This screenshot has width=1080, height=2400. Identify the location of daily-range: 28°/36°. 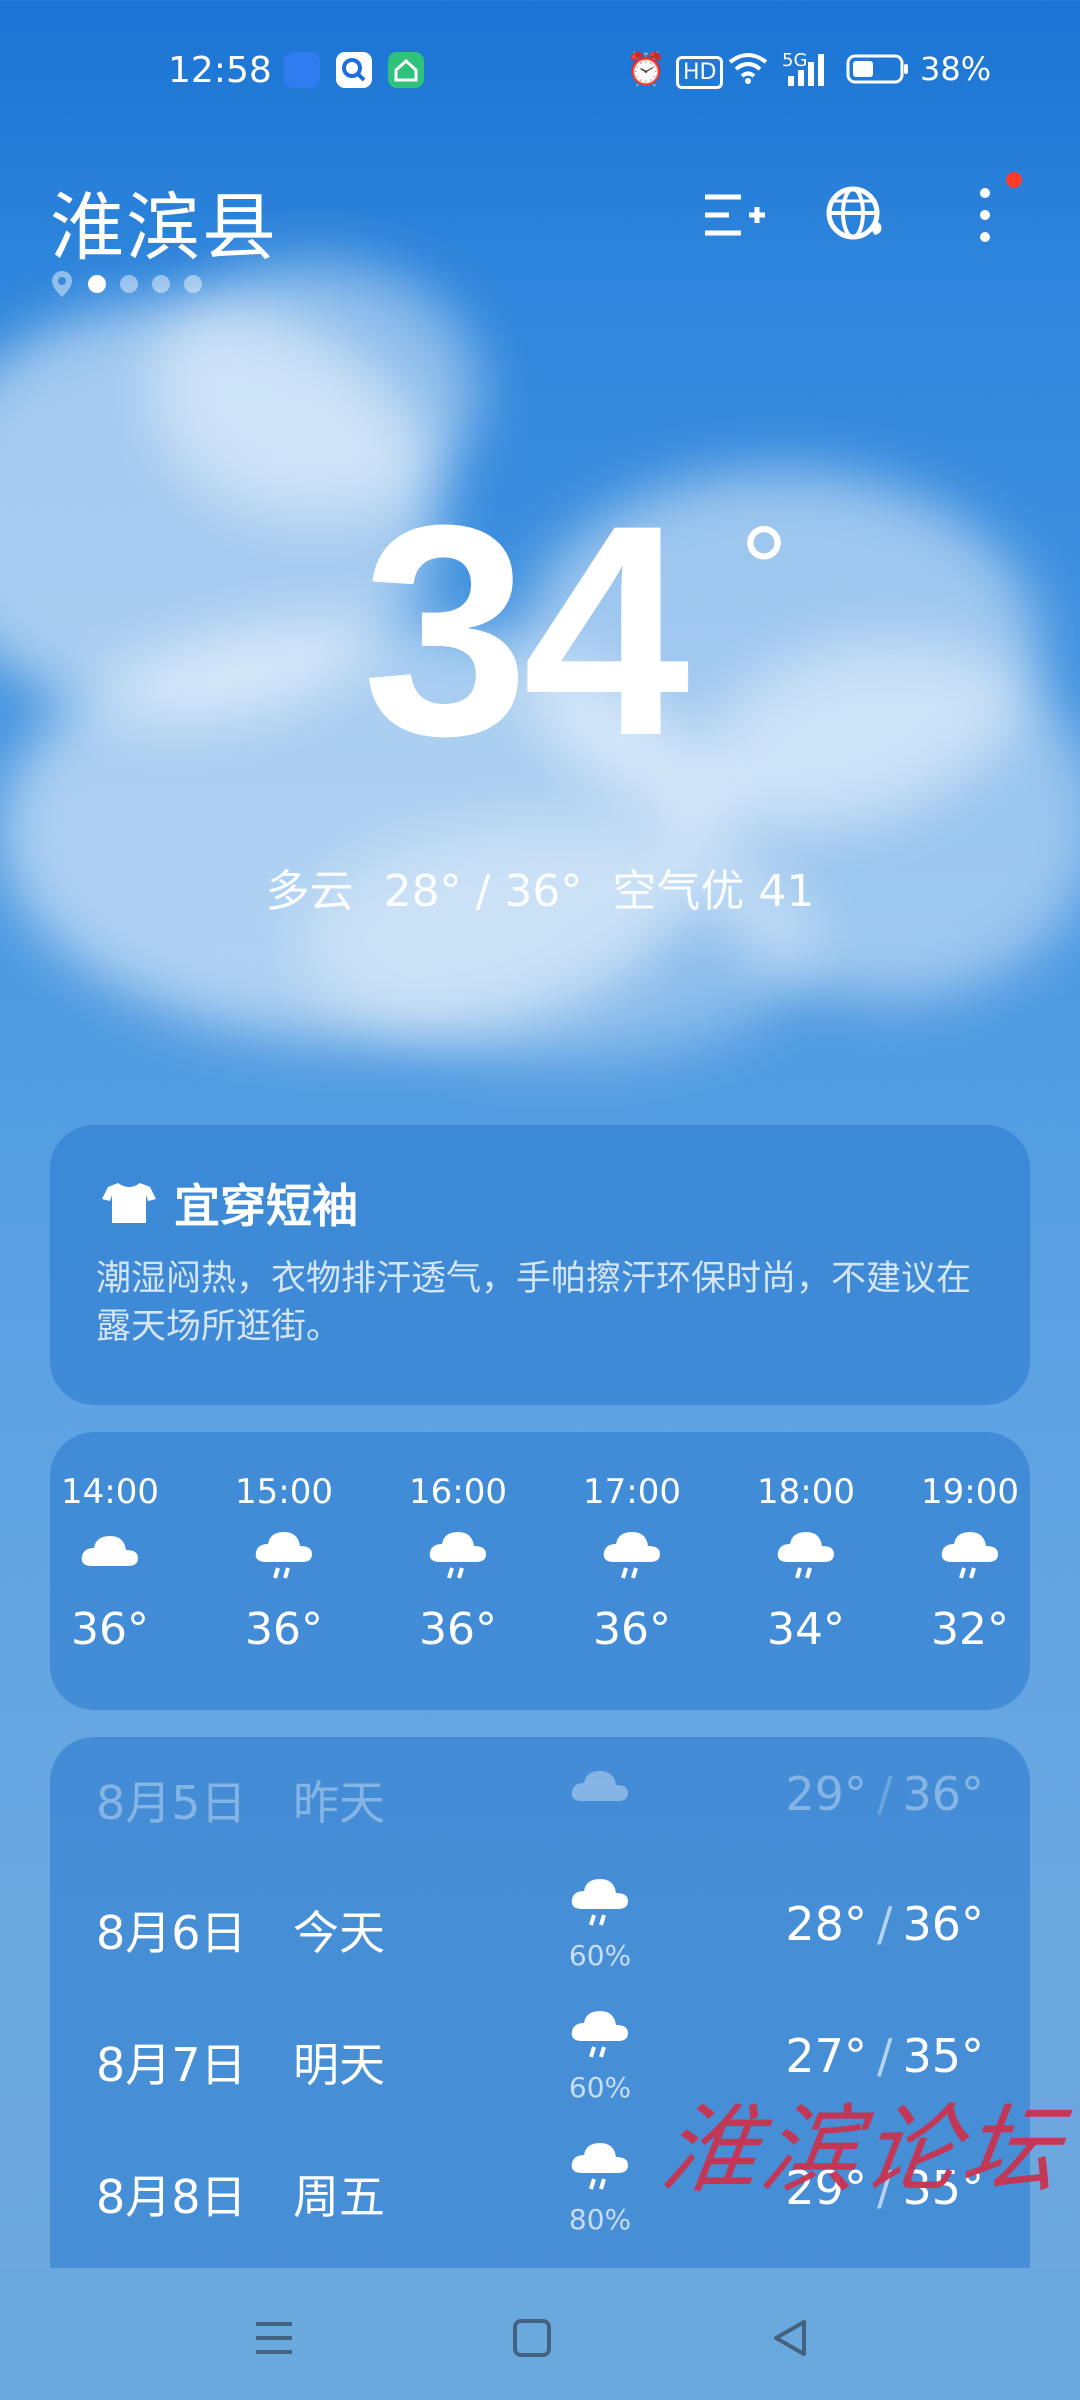
(884, 1924).